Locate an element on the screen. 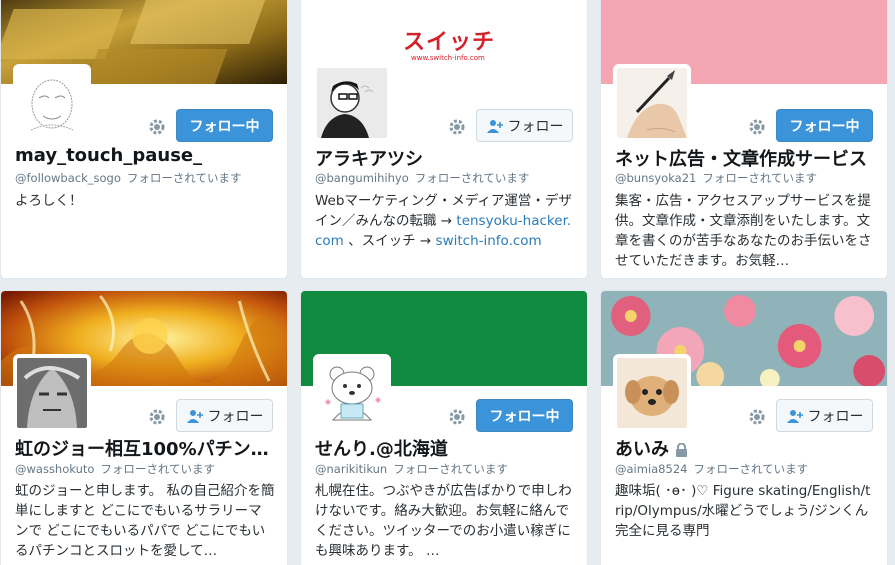 Image resolution: width=895 pixels, height=565 pixels. handle: @narikitikun is located at coordinates (351, 469).